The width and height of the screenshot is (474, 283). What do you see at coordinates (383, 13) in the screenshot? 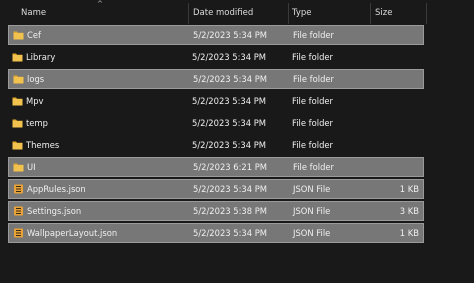
I see `column-header-size: Size` at bounding box center [383, 13].